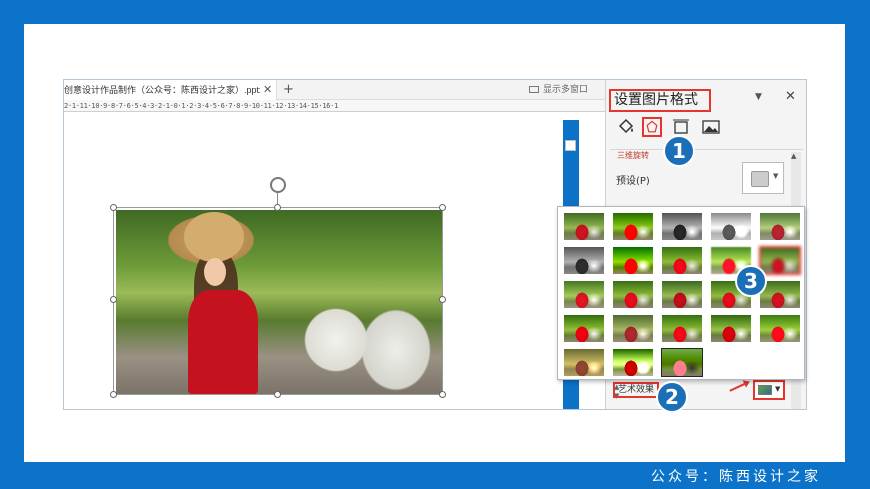 Image resolution: width=870 pixels, height=489 pixels. Describe the element at coordinates (682, 362) in the screenshot. I see `effect-thumbnail-glow-edges` at that location.